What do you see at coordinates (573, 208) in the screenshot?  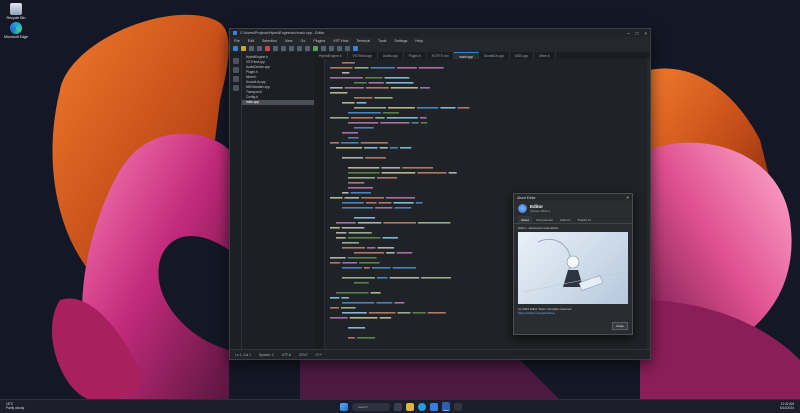 I see `about-header: Editor Version 2024.1` at bounding box center [573, 208].